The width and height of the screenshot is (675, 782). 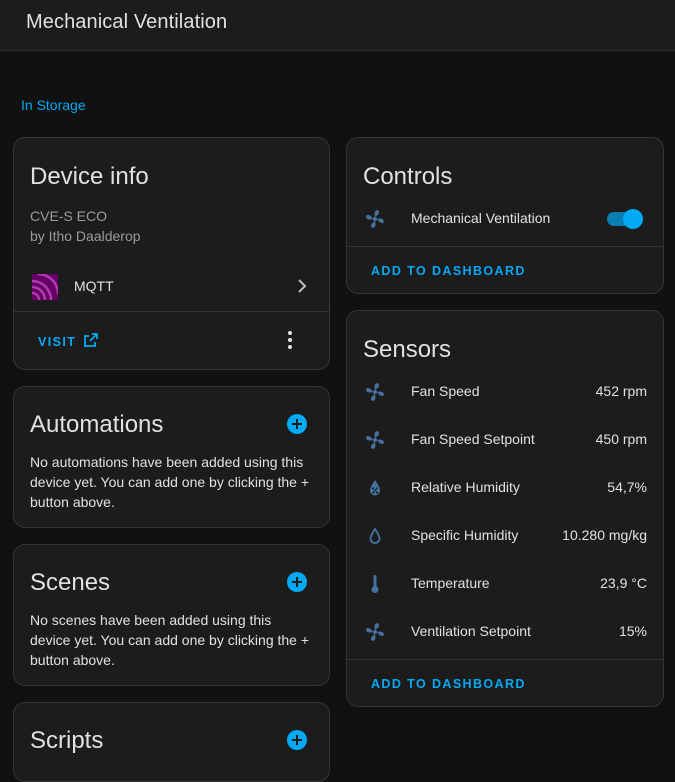 I want to click on control-row: Mechanical Ventilation, so click(x=505, y=219).